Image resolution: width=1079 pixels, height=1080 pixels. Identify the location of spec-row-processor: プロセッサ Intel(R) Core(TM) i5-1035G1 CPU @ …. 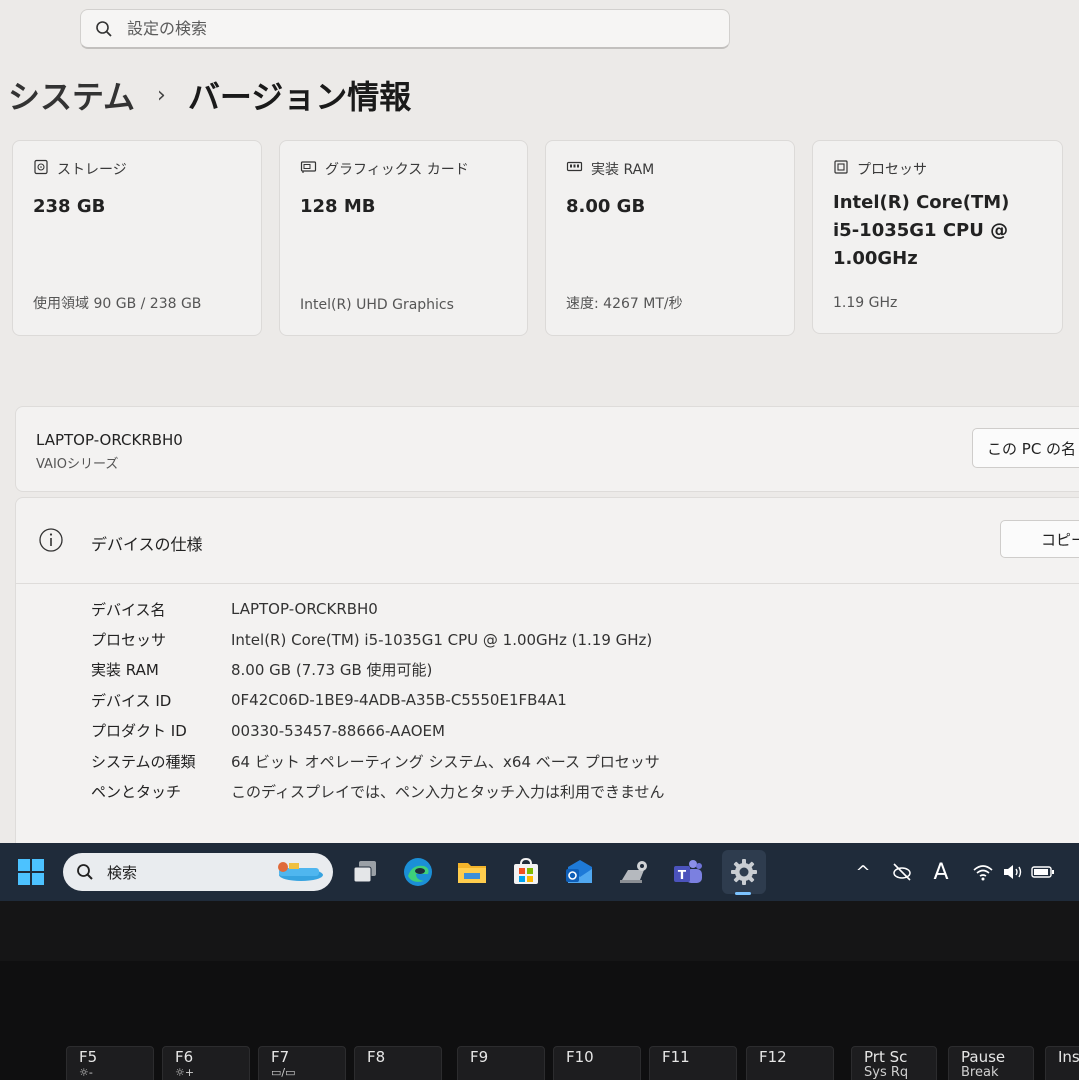
(378, 639).